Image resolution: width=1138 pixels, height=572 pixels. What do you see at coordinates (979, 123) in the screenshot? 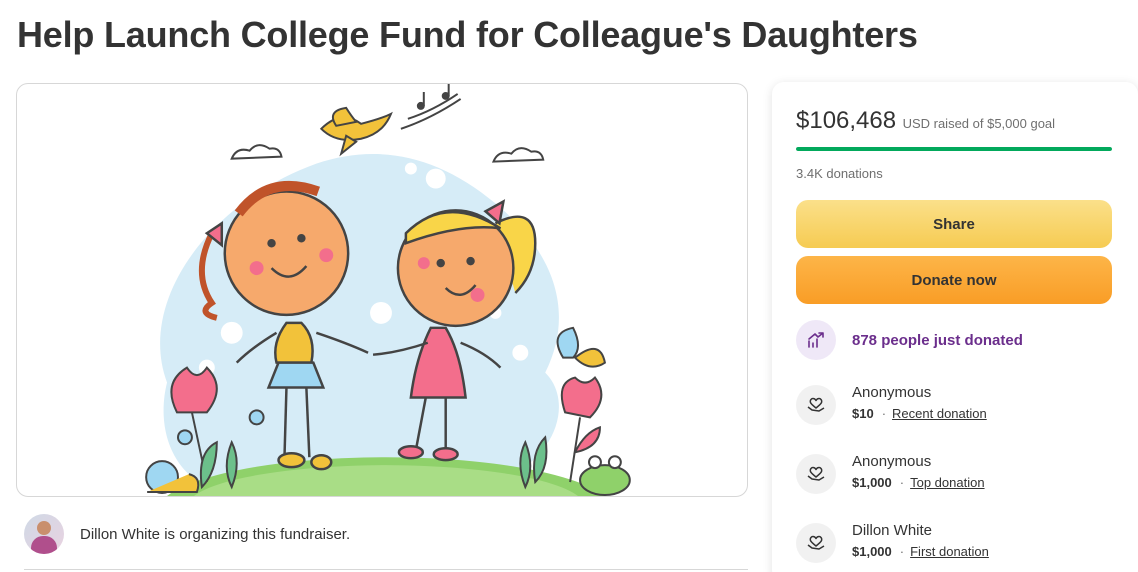
I see `goal-text: USD raised of $5,000 goal` at bounding box center [979, 123].